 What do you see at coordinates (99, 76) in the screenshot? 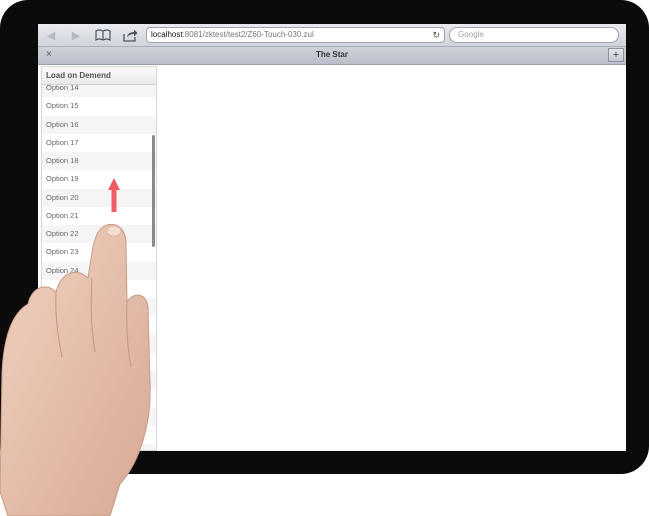
I see `listbox-header: Load on Demend` at bounding box center [99, 76].